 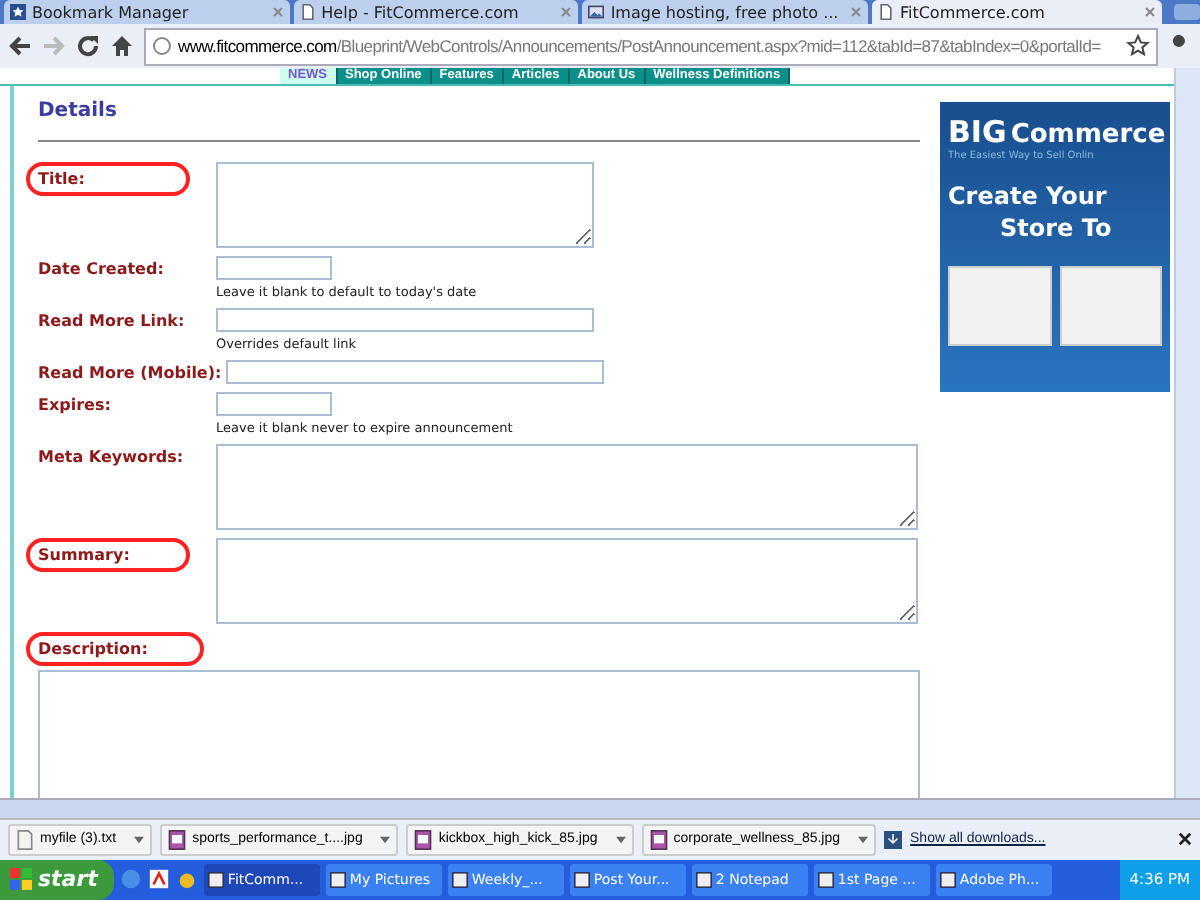 What do you see at coordinates (88, 46) in the screenshot?
I see `reload-icon` at bounding box center [88, 46].